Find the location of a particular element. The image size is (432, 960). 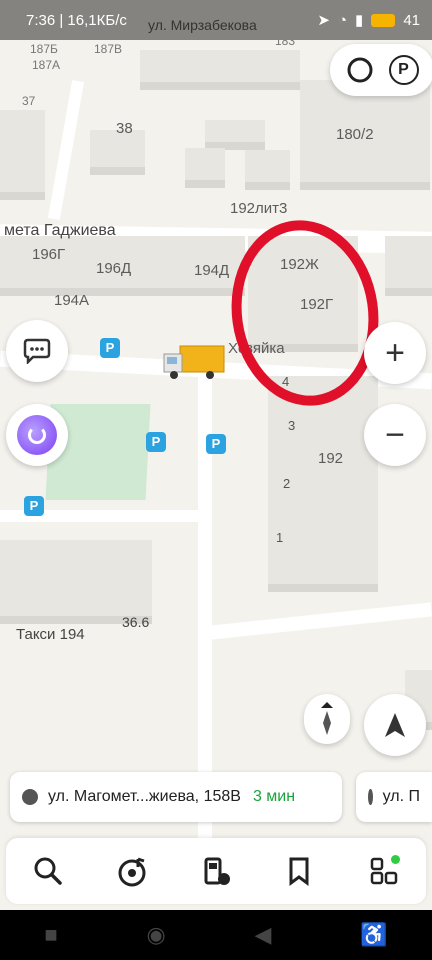

building-label: 187А is located at coordinates (46, 65).